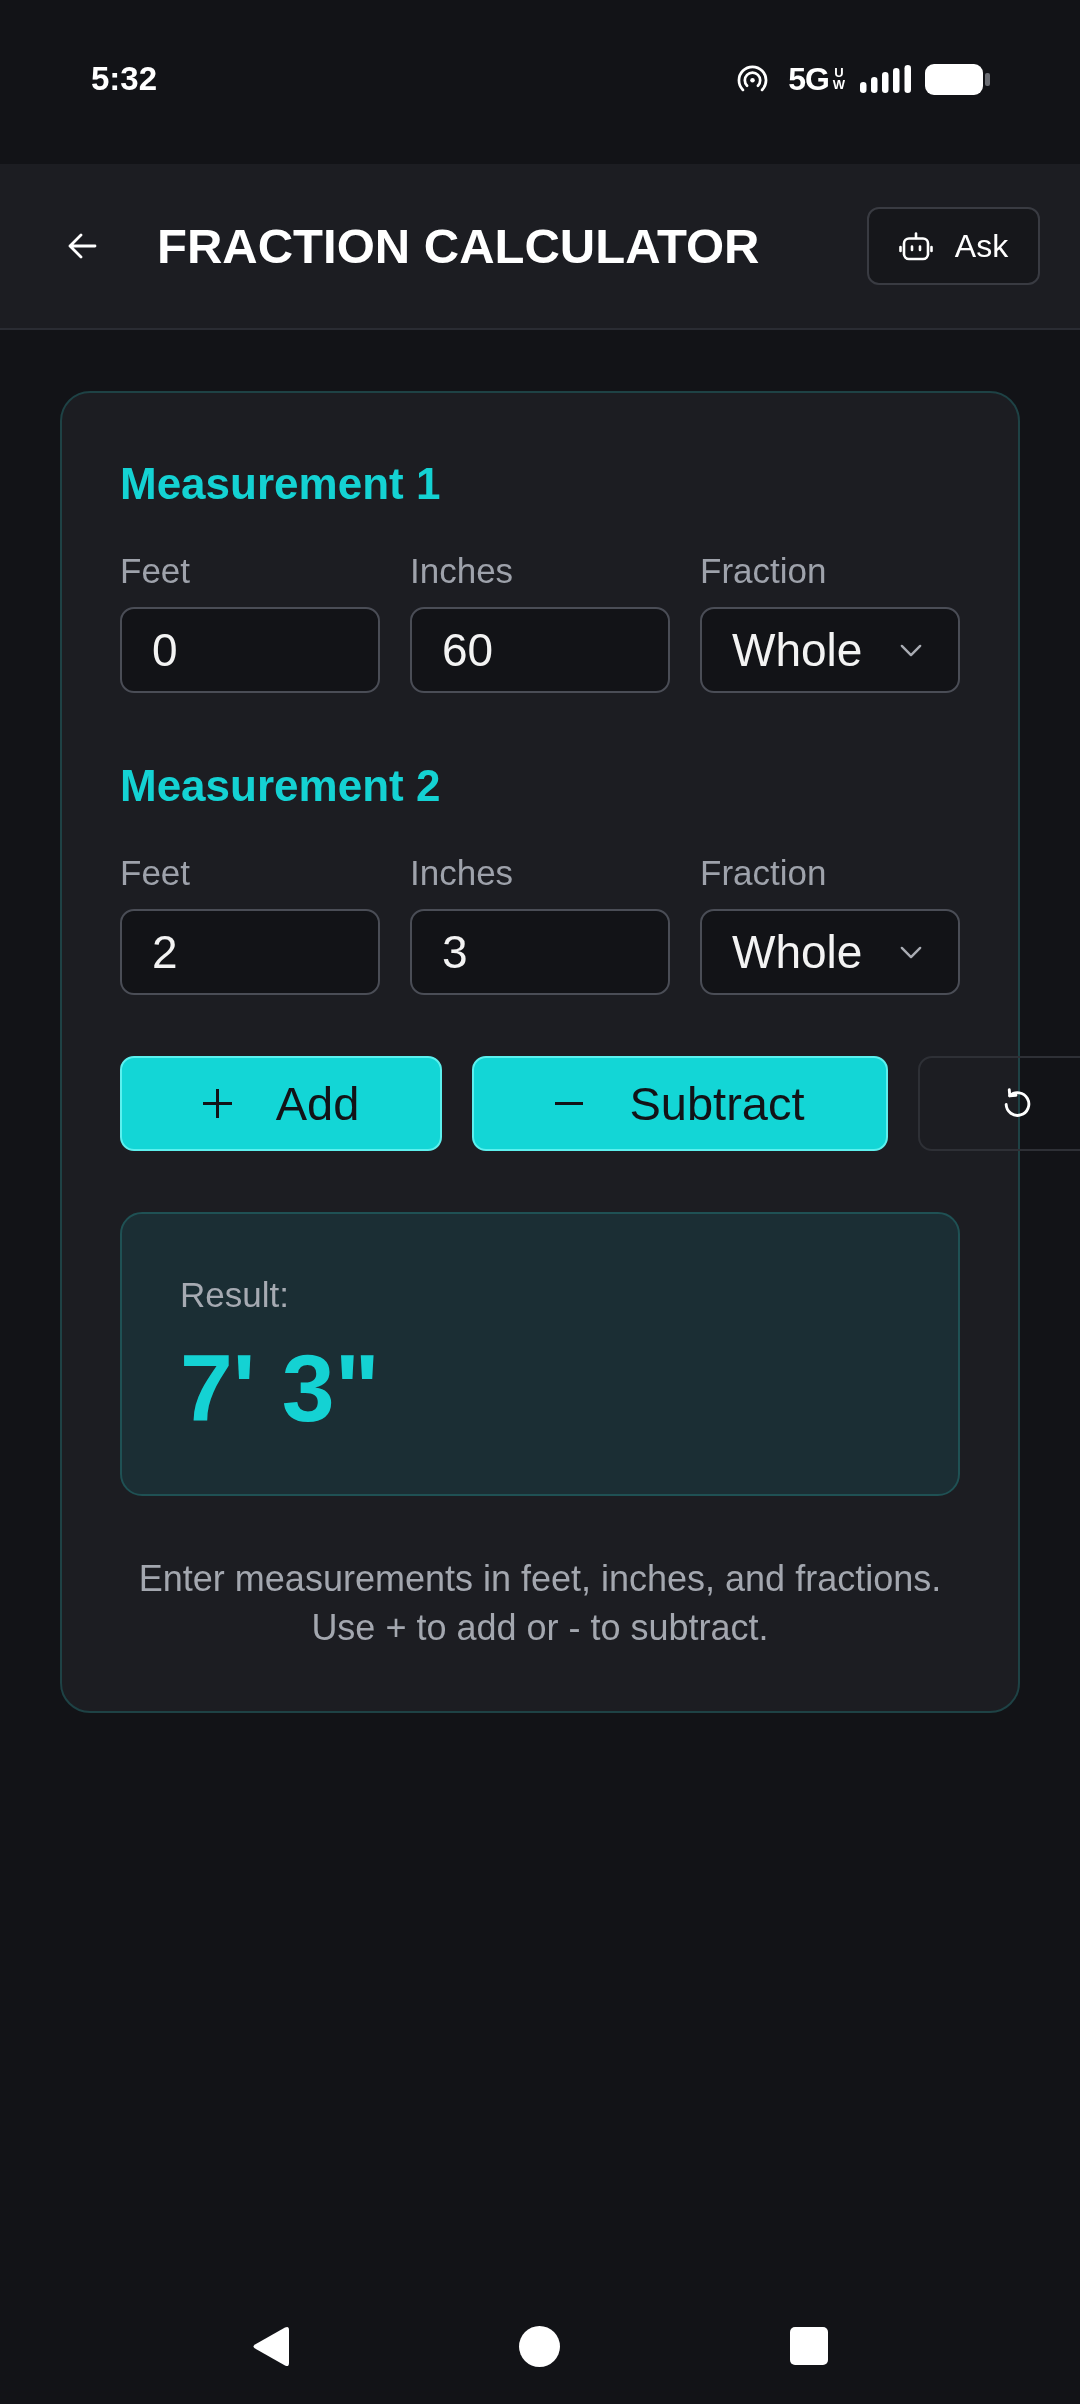  What do you see at coordinates (281, 1103) in the screenshot?
I see `add-button: Add` at bounding box center [281, 1103].